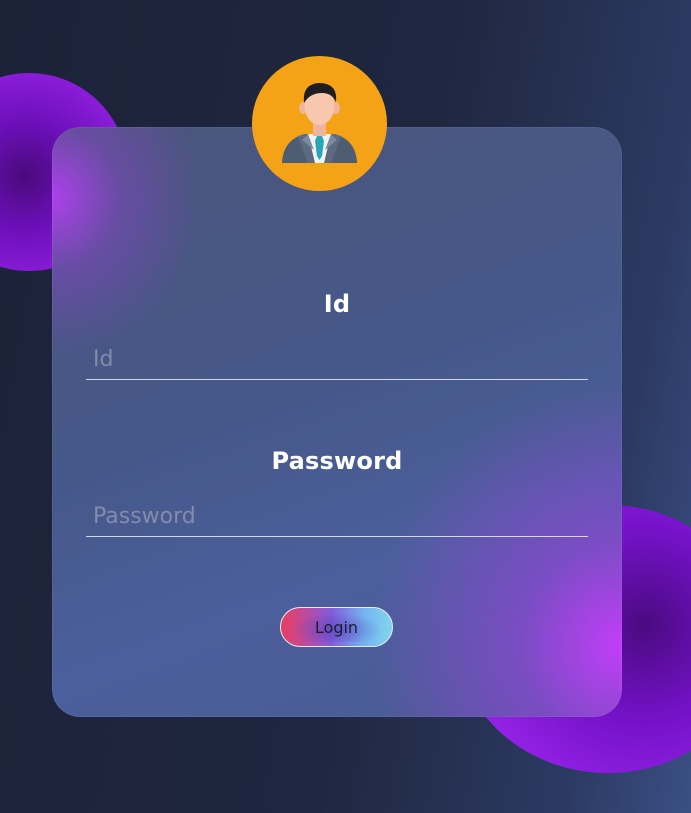  What do you see at coordinates (337, 461) in the screenshot?
I see `password-label: Password` at bounding box center [337, 461].